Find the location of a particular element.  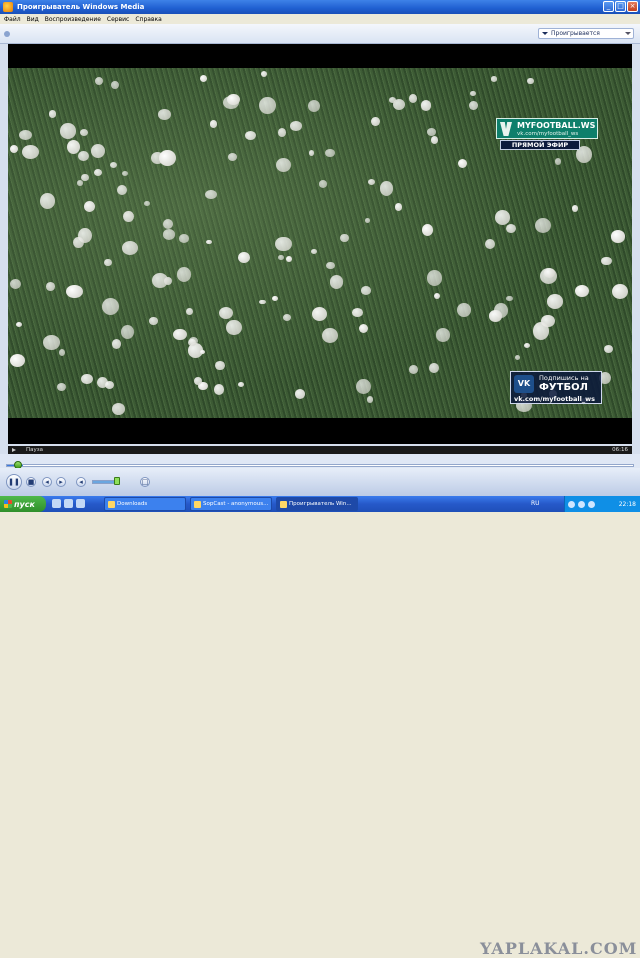

menu-bar: Файл Вид Воспроизведение Сервис Справка is located at coordinates (320, 19).